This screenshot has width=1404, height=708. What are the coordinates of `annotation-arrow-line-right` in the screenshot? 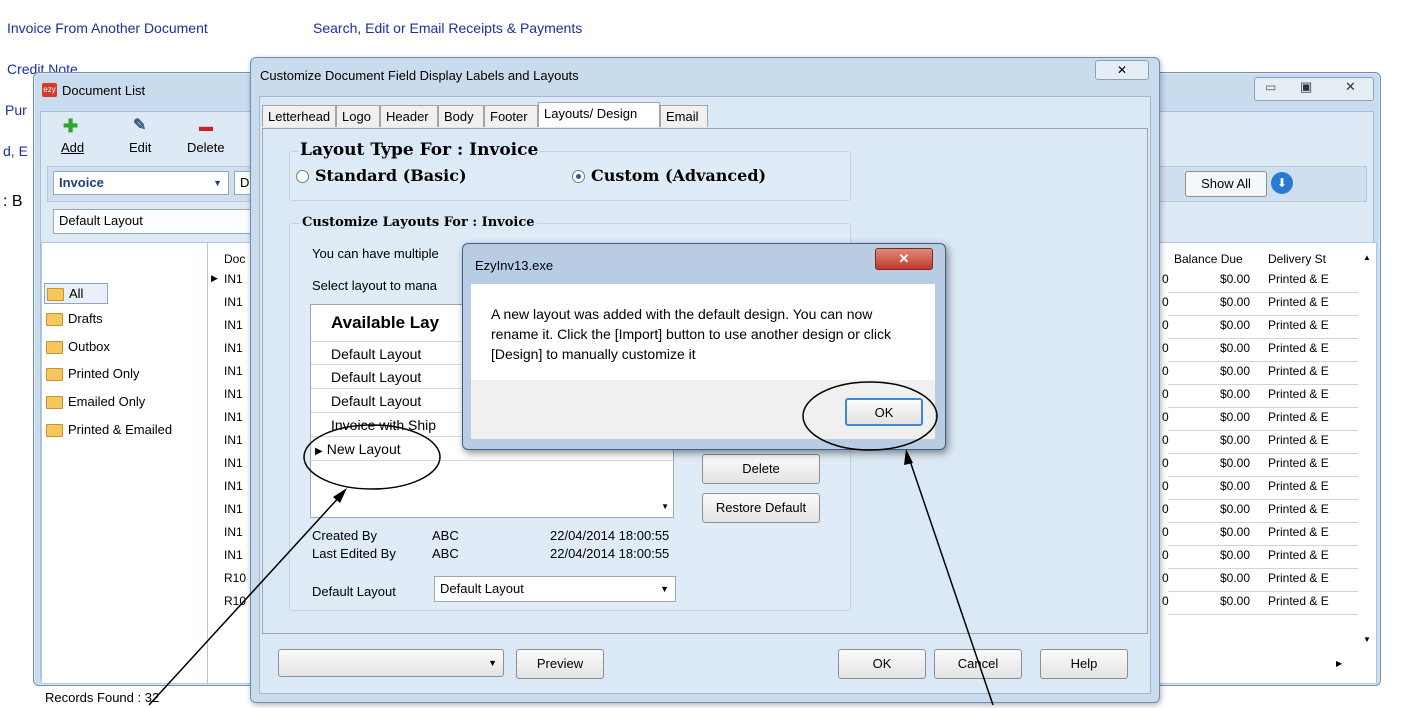 It's located at (950, 580).